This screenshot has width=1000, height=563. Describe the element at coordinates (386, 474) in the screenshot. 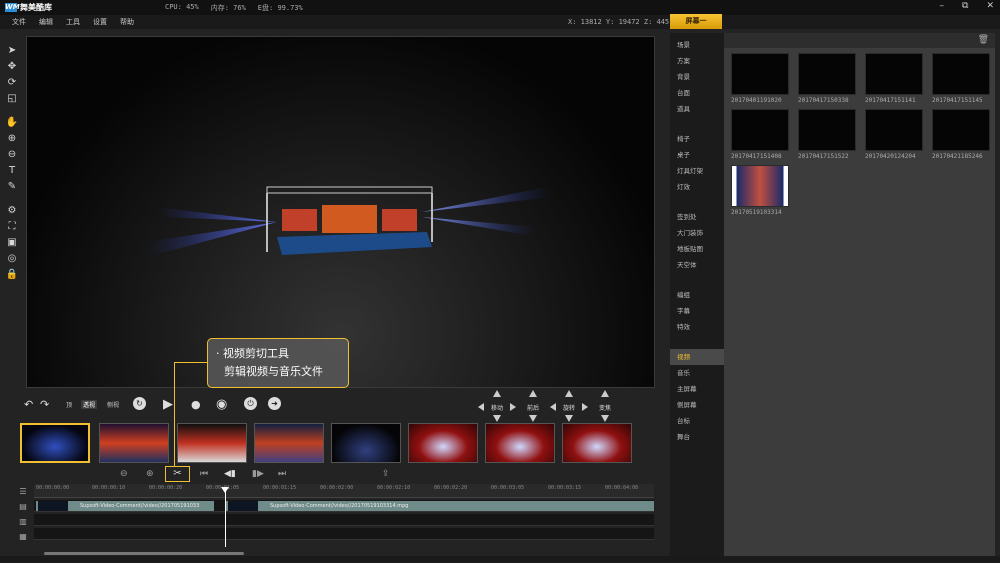

I see `export-icon: ⇪` at that location.